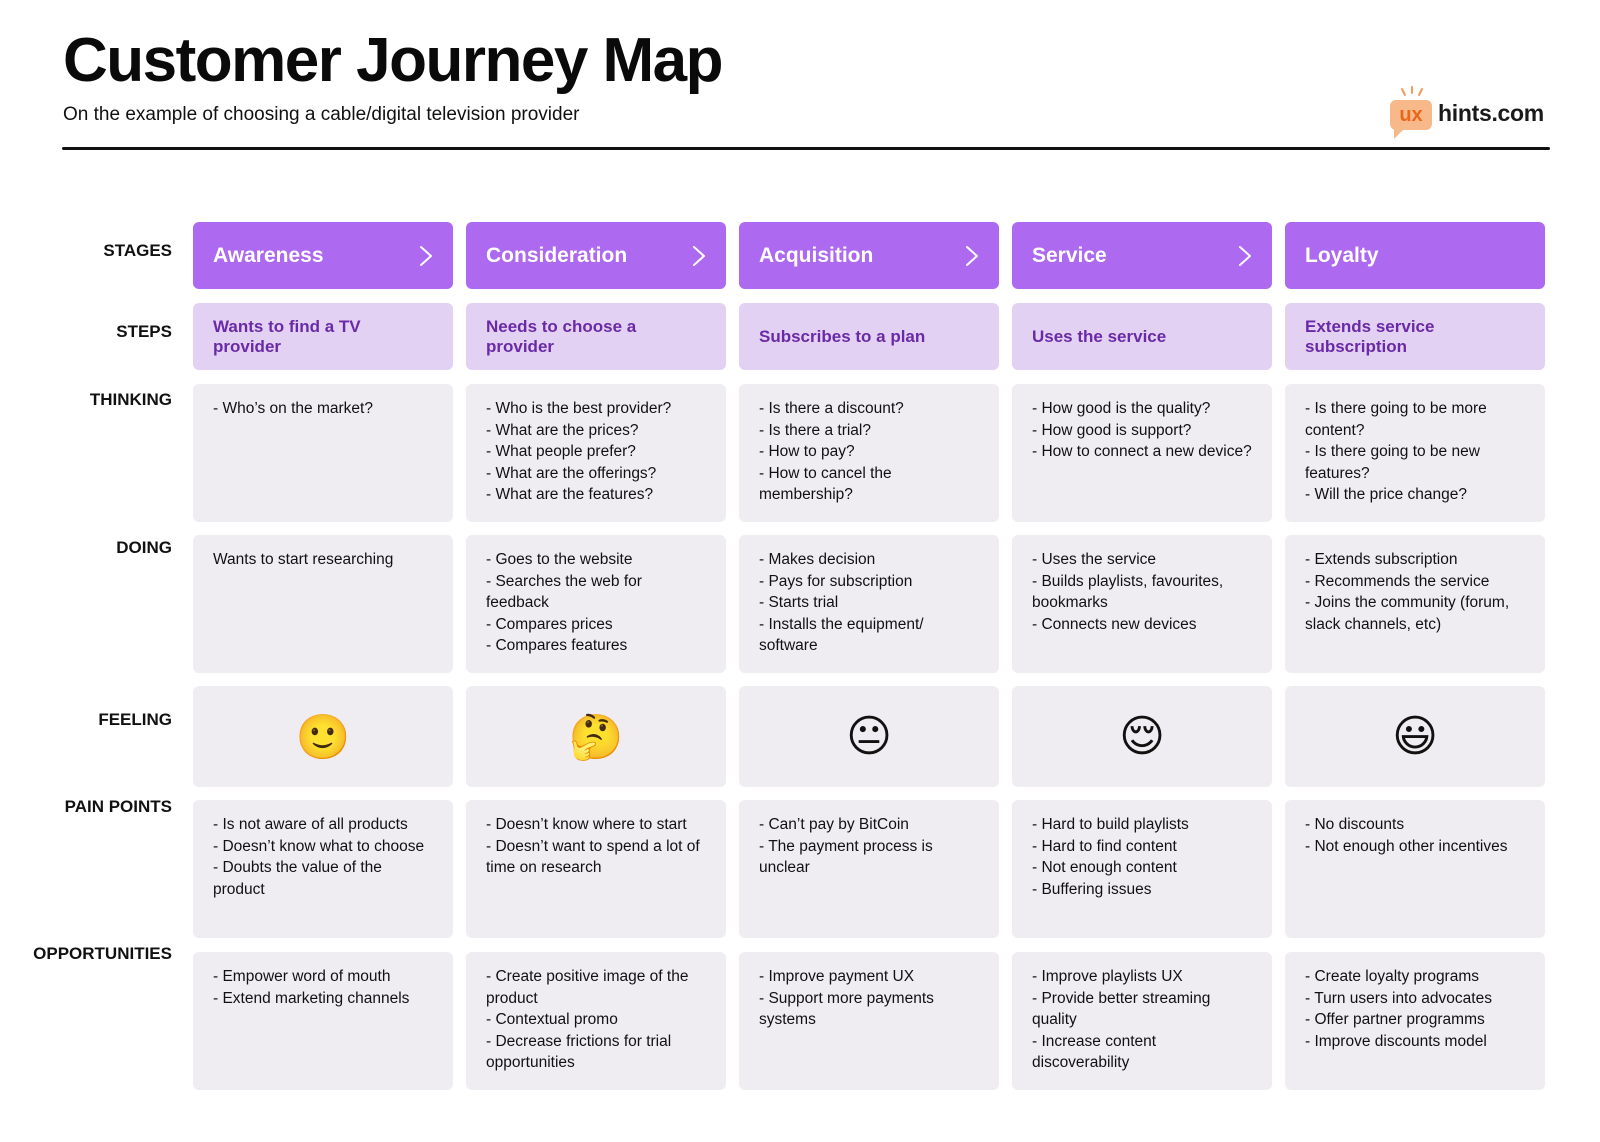 This screenshot has height=1142, width=1600. I want to click on logo-rays-icon, so click(1412, 91).